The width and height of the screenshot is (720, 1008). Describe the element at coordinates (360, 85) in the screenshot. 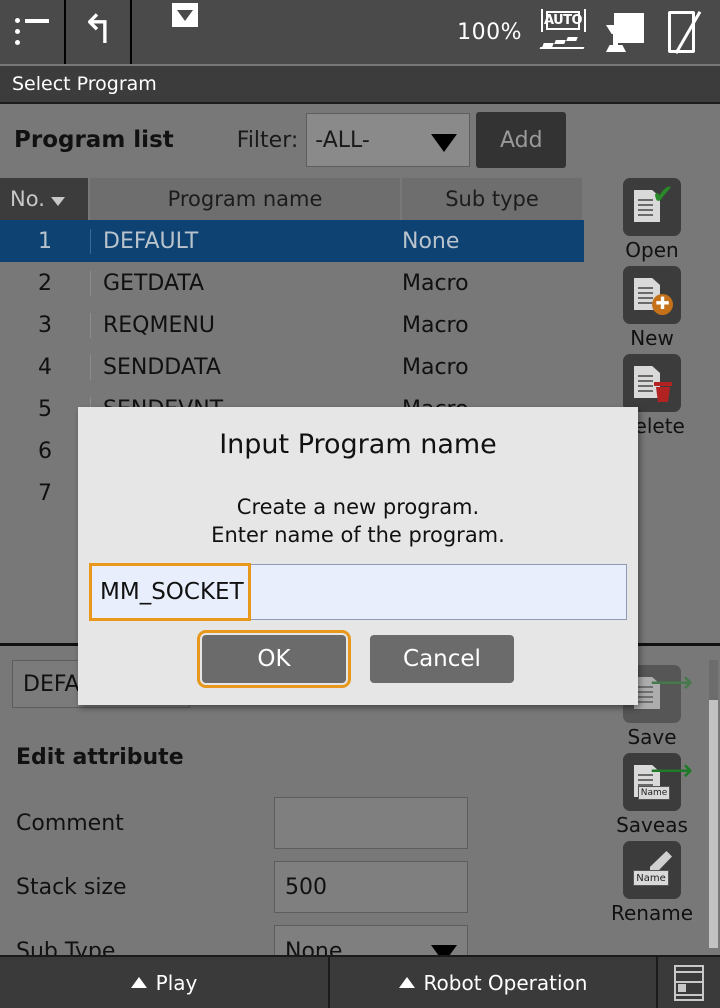

I see `page-title: Select Program` at that location.